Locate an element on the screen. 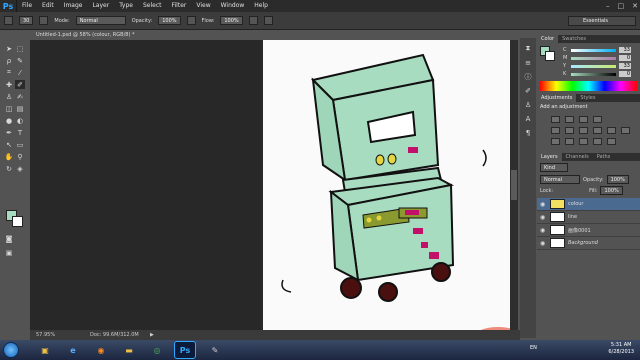  move-tool-icon: ➤ is located at coordinates (9, 48).